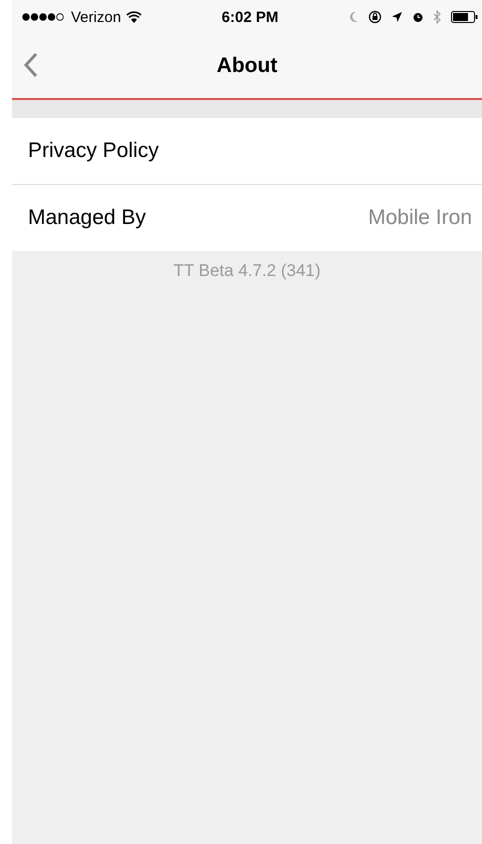 The width and height of the screenshot is (482, 844). What do you see at coordinates (247, 66) in the screenshot?
I see `screen-title: About` at bounding box center [247, 66].